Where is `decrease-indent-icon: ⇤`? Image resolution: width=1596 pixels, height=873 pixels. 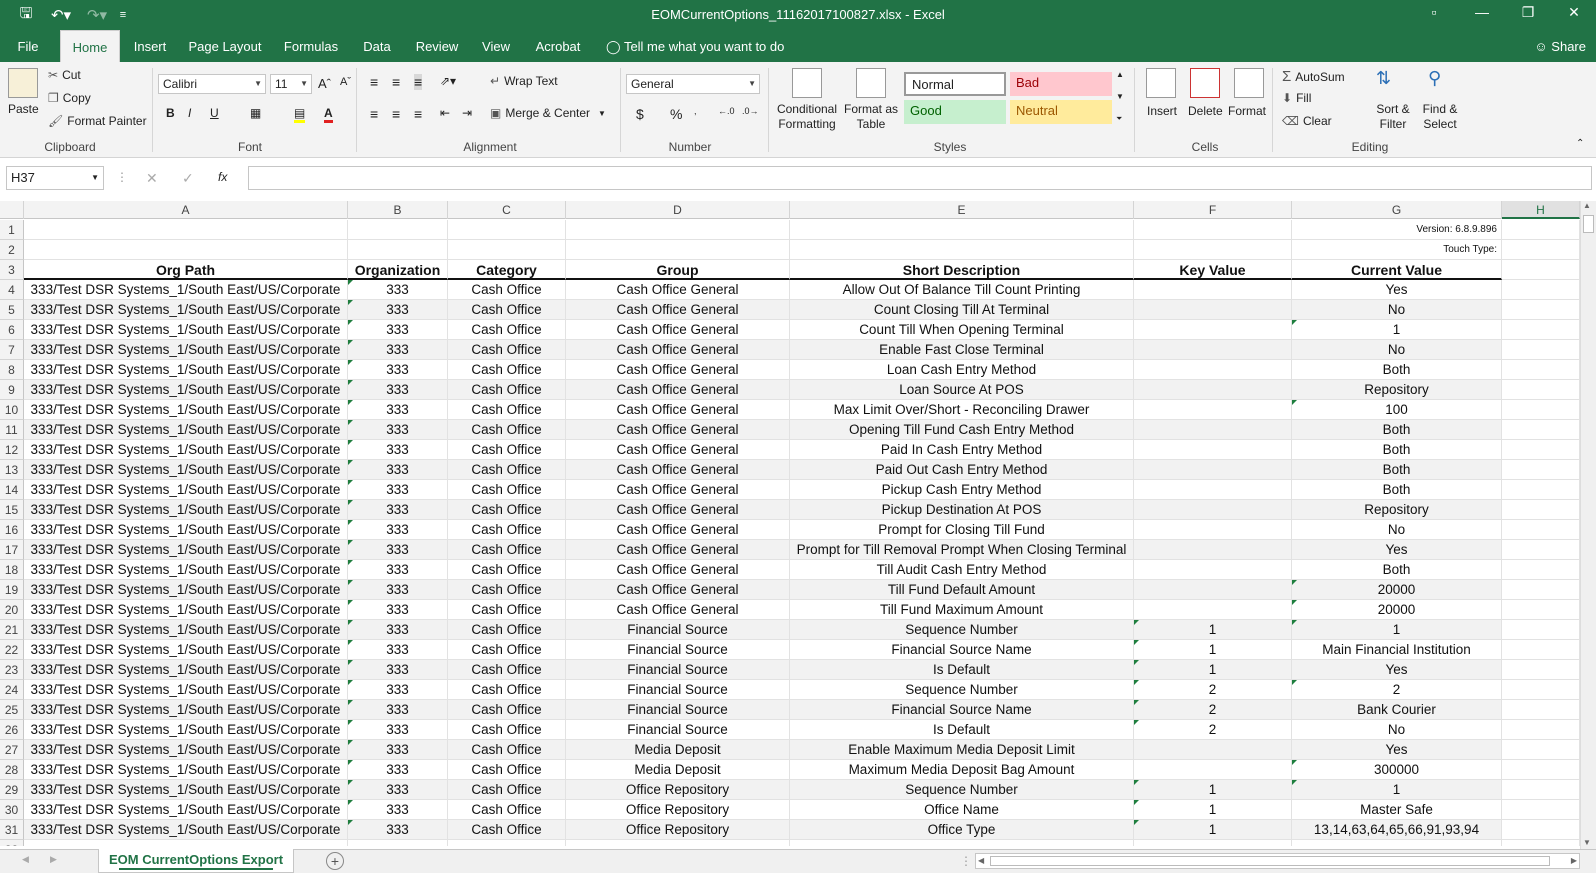
decrease-indent-icon: ⇤ is located at coordinates (445, 113).